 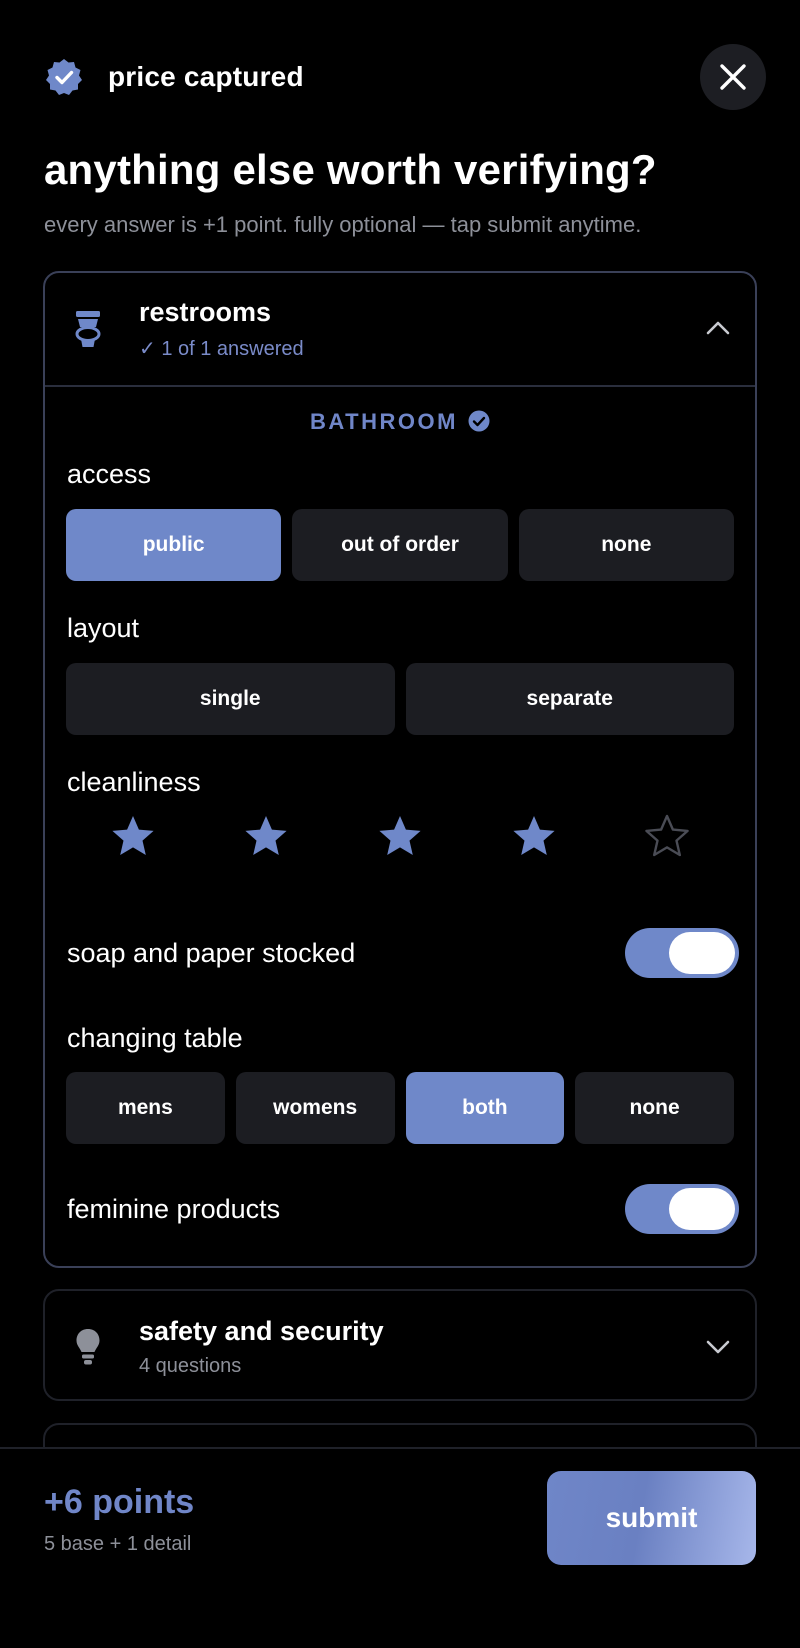 What do you see at coordinates (667, 837) in the screenshot?
I see `star-empty-icon` at bounding box center [667, 837].